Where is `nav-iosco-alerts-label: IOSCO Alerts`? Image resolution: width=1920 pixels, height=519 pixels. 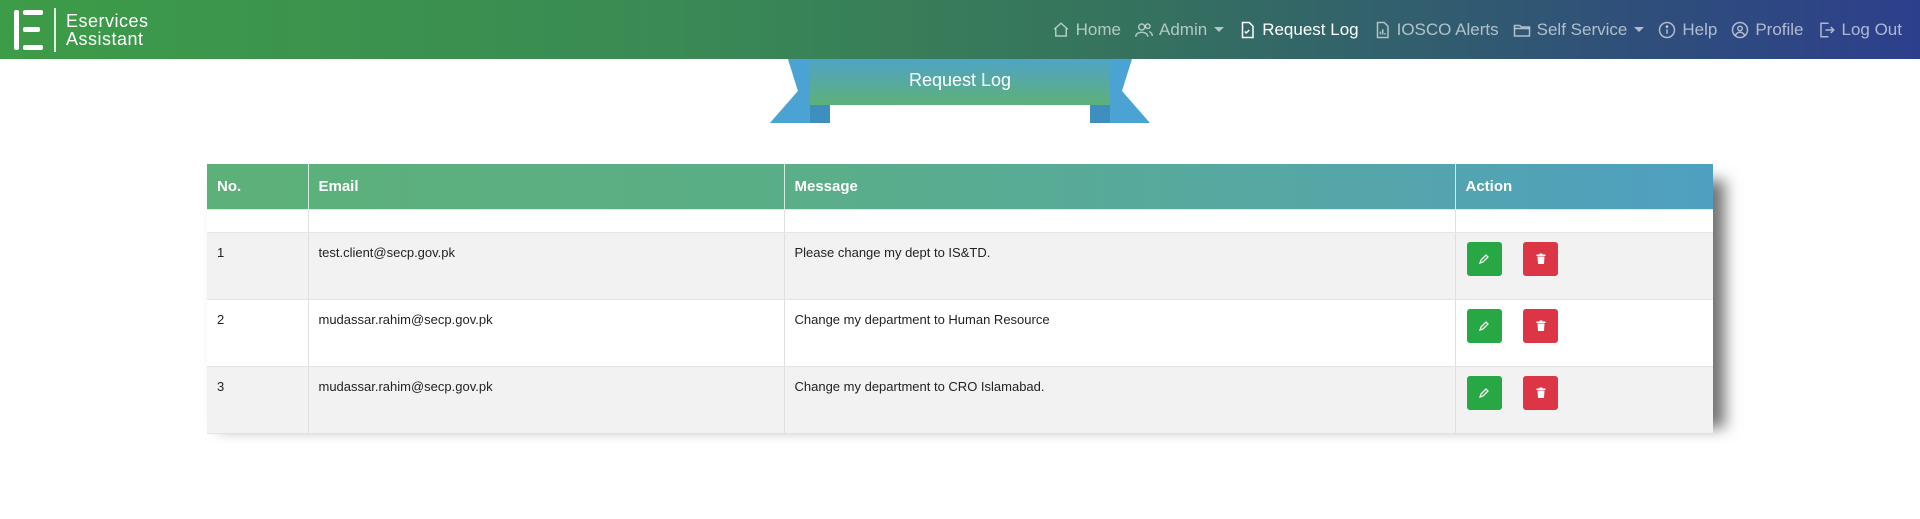
nav-iosco-alerts-label: IOSCO Alerts is located at coordinates (1447, 29).